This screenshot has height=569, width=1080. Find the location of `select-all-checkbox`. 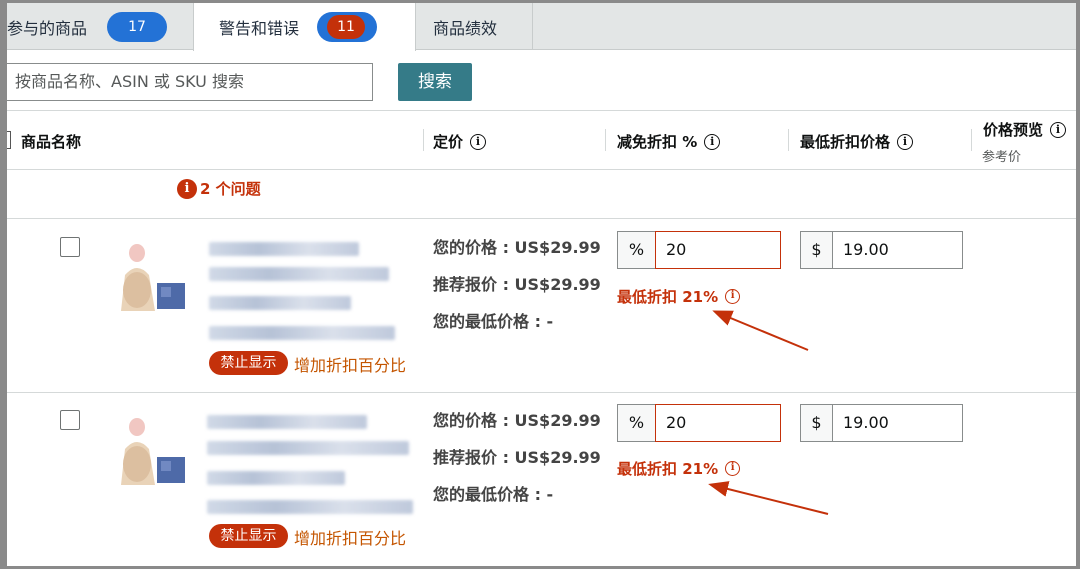

select-all-checkbox is located at coordinates (9, 140).